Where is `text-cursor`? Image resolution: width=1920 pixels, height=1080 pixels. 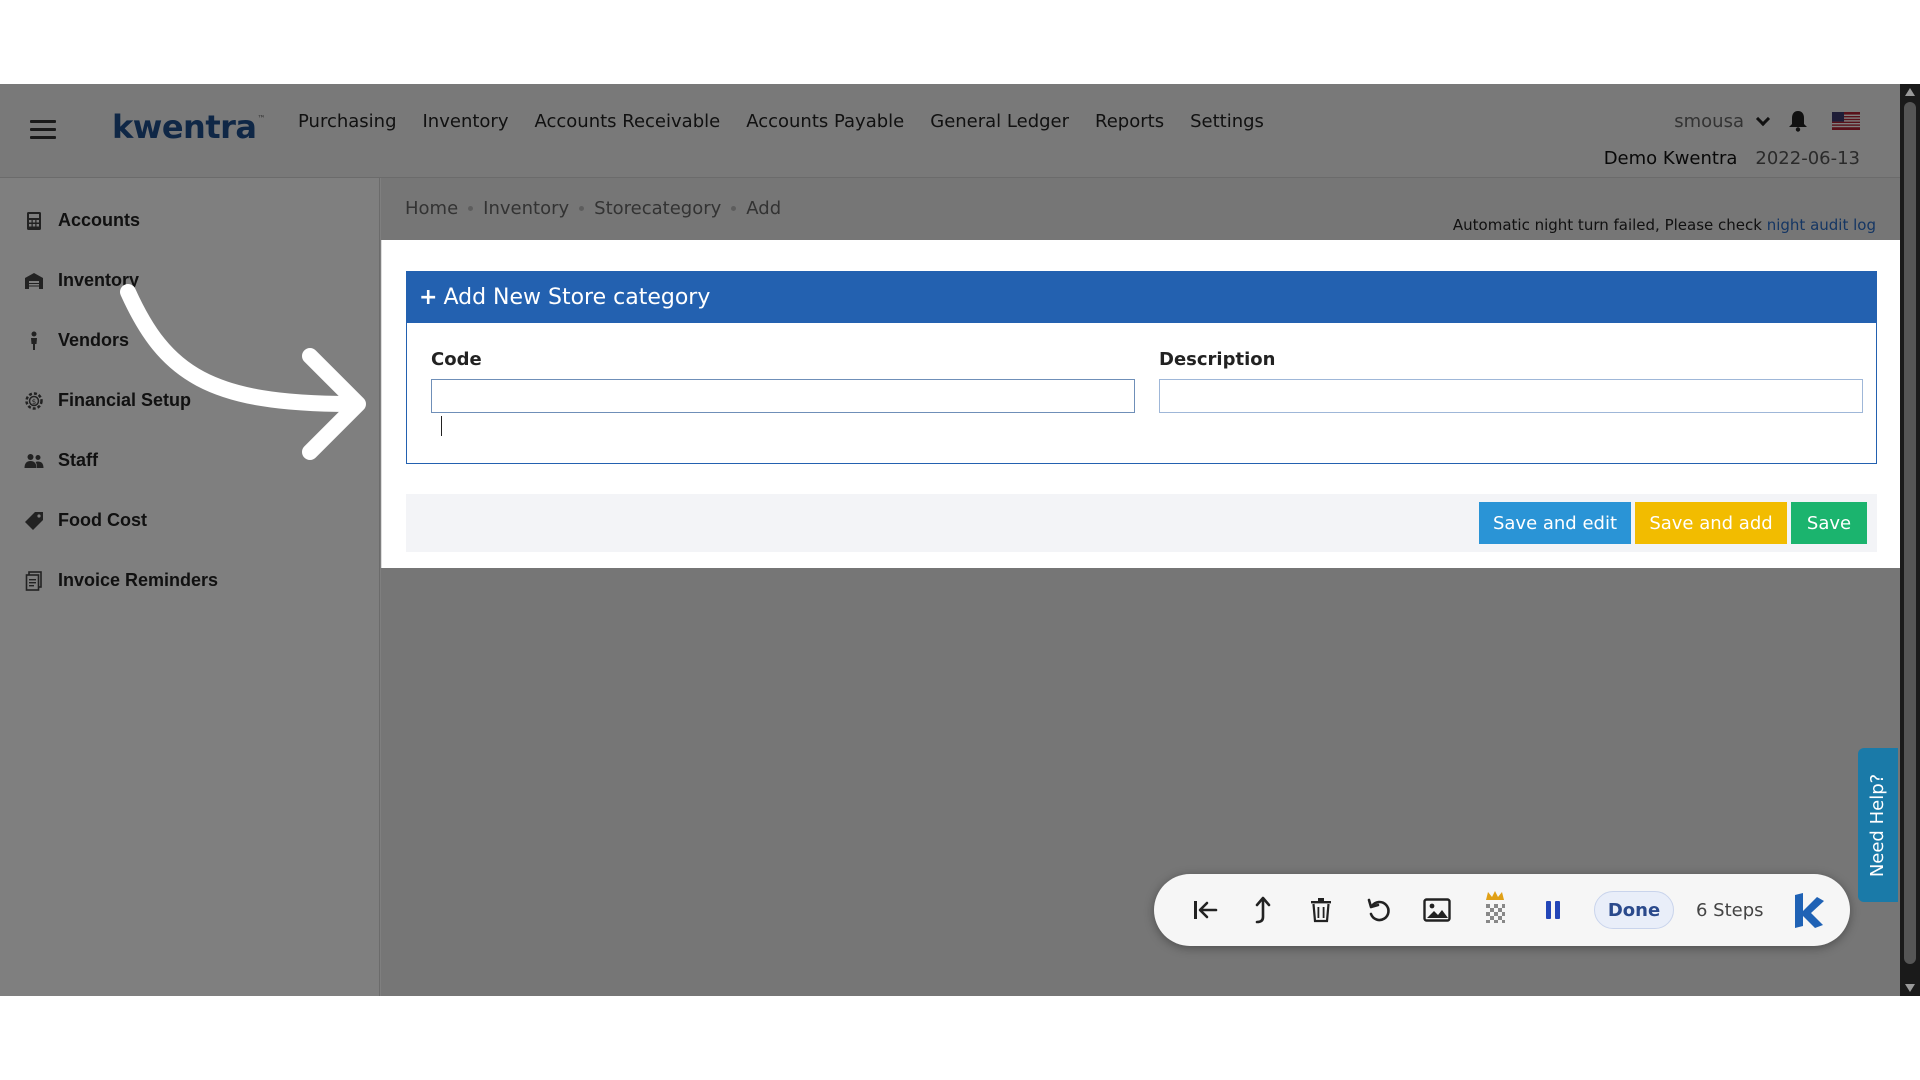 text-cursor is located at coordinates (441, 426).